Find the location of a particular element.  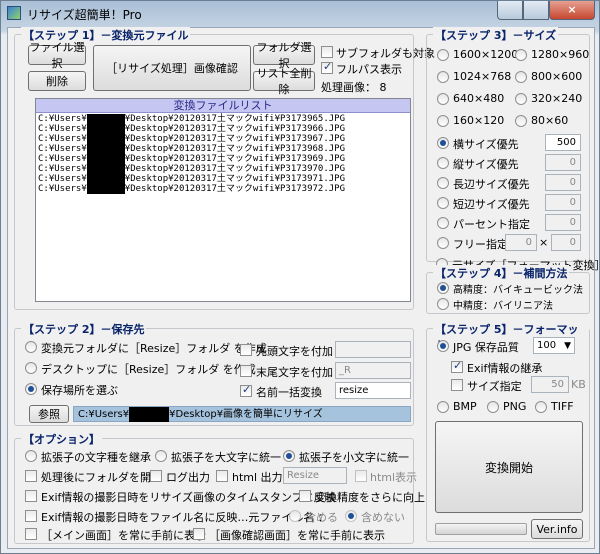

precision-checkbox is located at coordinates (305, 496).